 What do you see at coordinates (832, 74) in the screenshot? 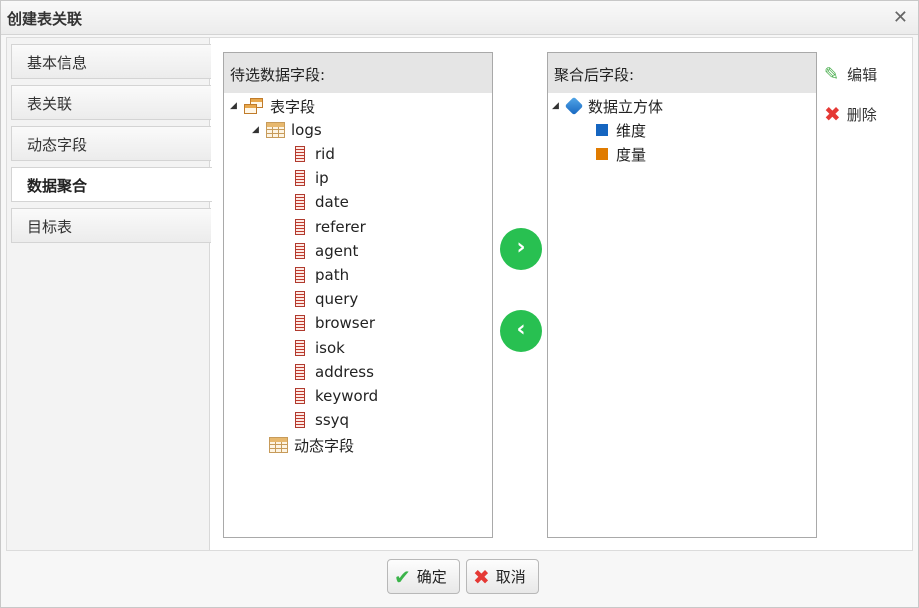
I see `pencil-icon: ✎` at bounding box center [832, 74].